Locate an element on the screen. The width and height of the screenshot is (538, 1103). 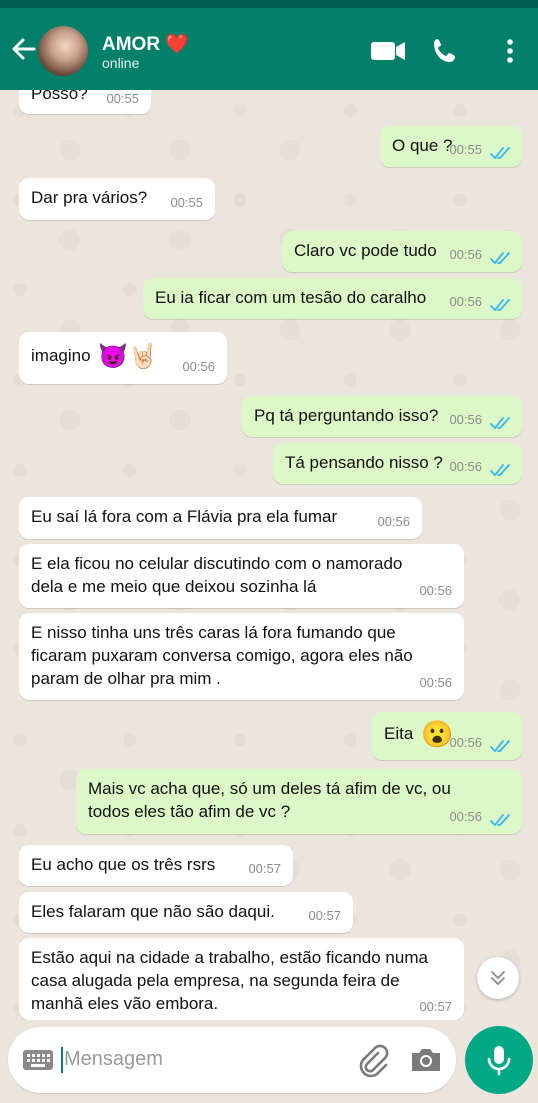
message-text-content: imagino is located at coordinates (61, 355).